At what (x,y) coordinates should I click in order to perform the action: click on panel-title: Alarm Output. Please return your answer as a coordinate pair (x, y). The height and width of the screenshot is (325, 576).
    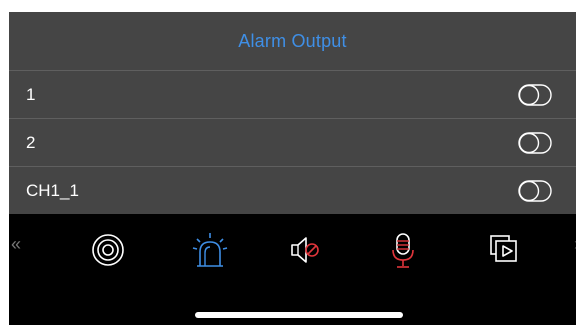
    Looking at the image, I should click on (292, 40).